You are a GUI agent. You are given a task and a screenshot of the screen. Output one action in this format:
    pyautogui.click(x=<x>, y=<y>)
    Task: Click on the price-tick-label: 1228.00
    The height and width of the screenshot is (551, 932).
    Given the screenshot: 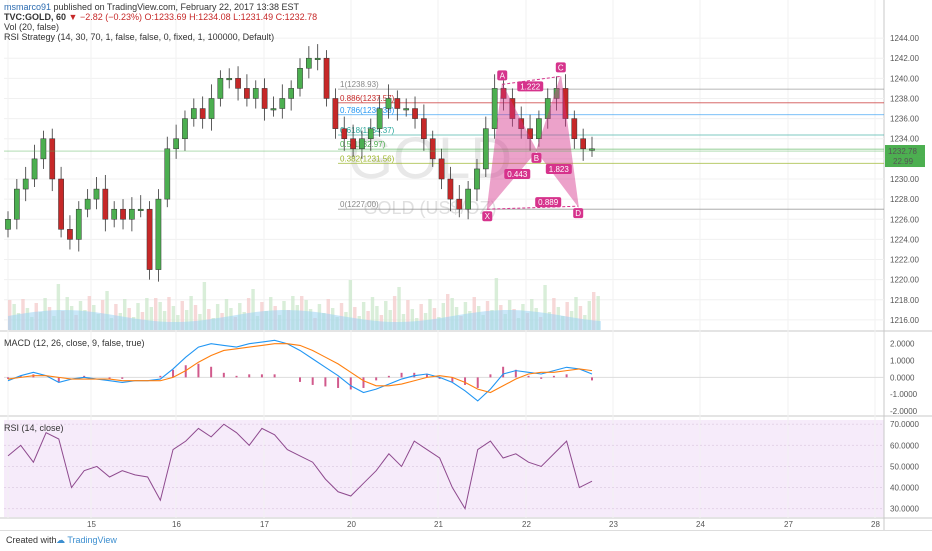 What is the action you would take?
    pyautogui.click(x=904, y=199)
    